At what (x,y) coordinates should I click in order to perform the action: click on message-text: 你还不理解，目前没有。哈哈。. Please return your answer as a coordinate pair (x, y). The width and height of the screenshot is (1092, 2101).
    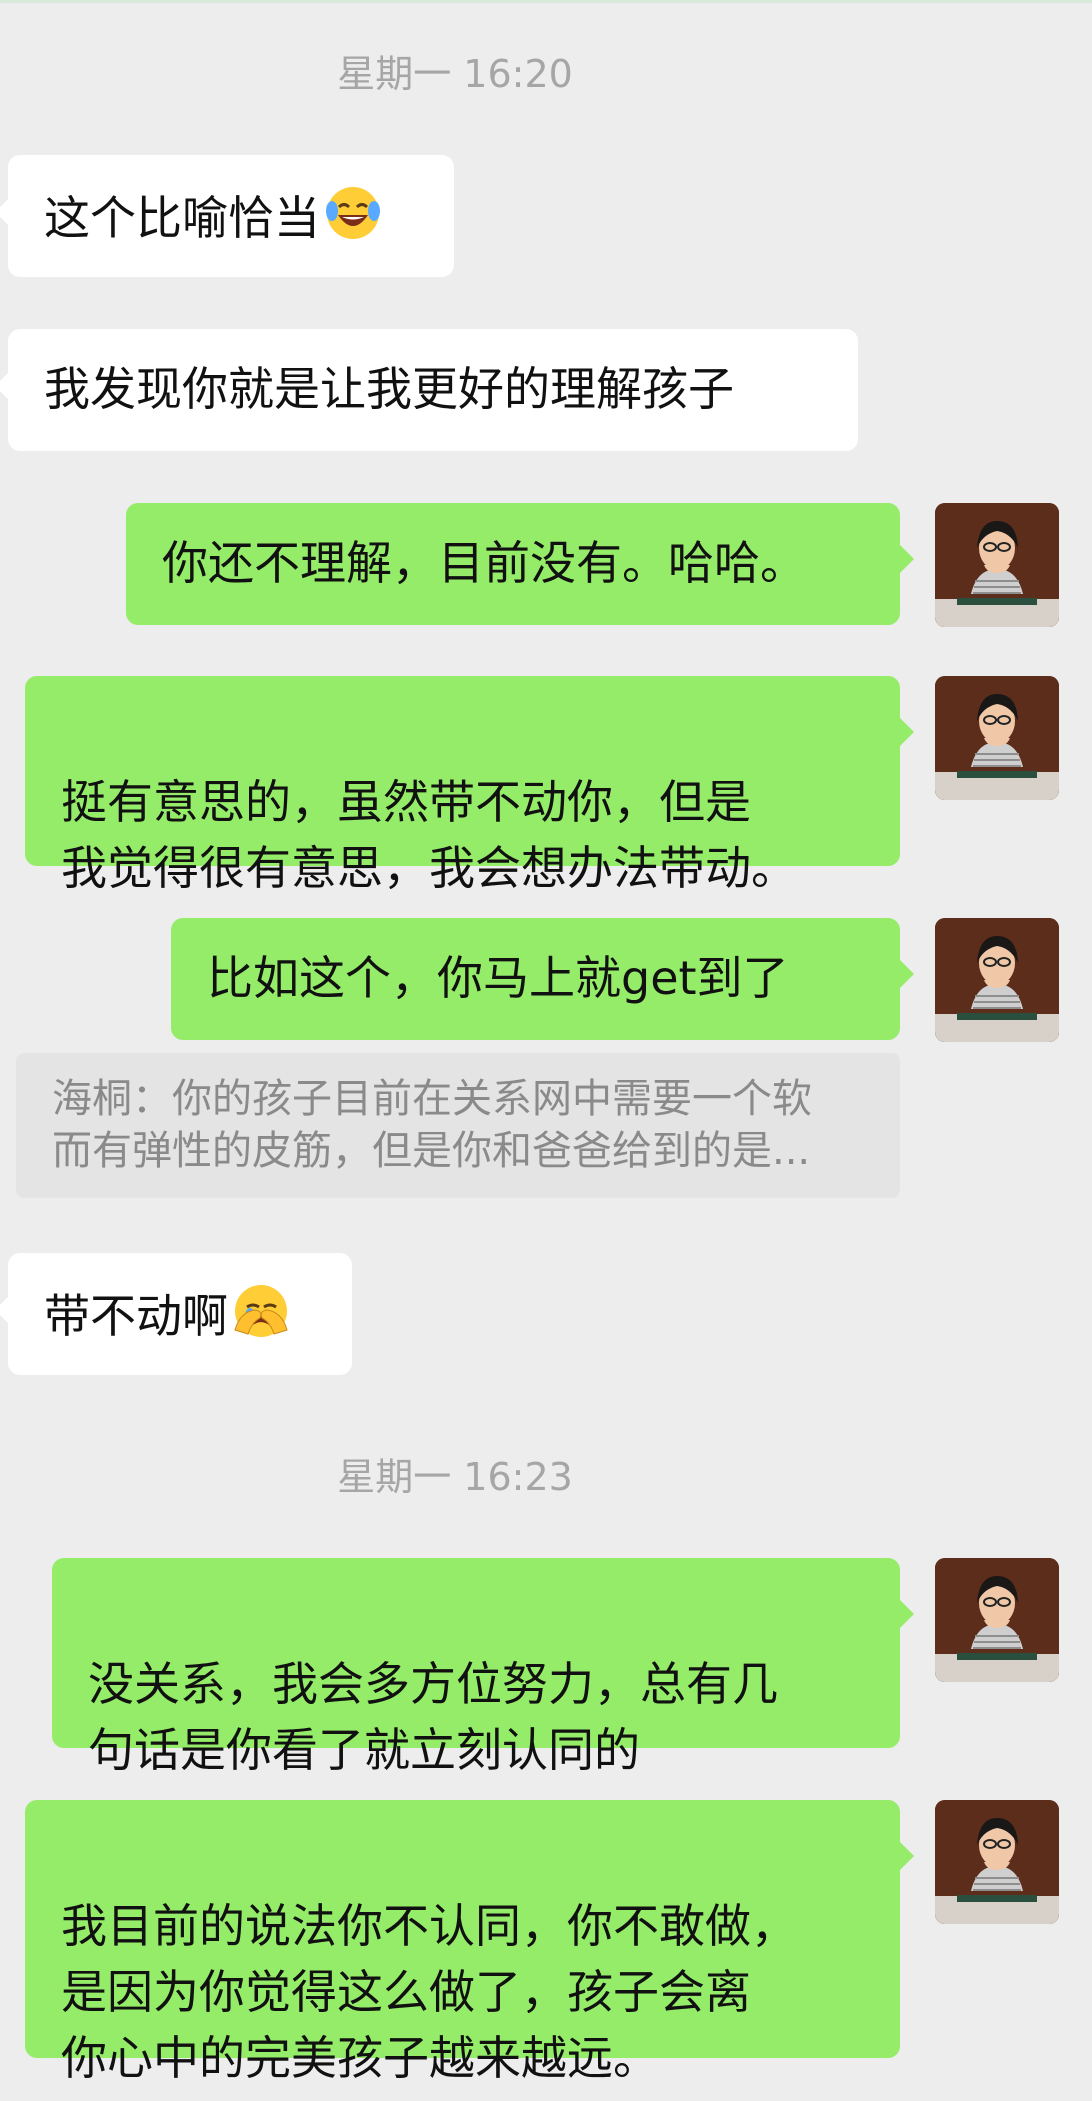
    Looking at the image, I should click on (484, 563).